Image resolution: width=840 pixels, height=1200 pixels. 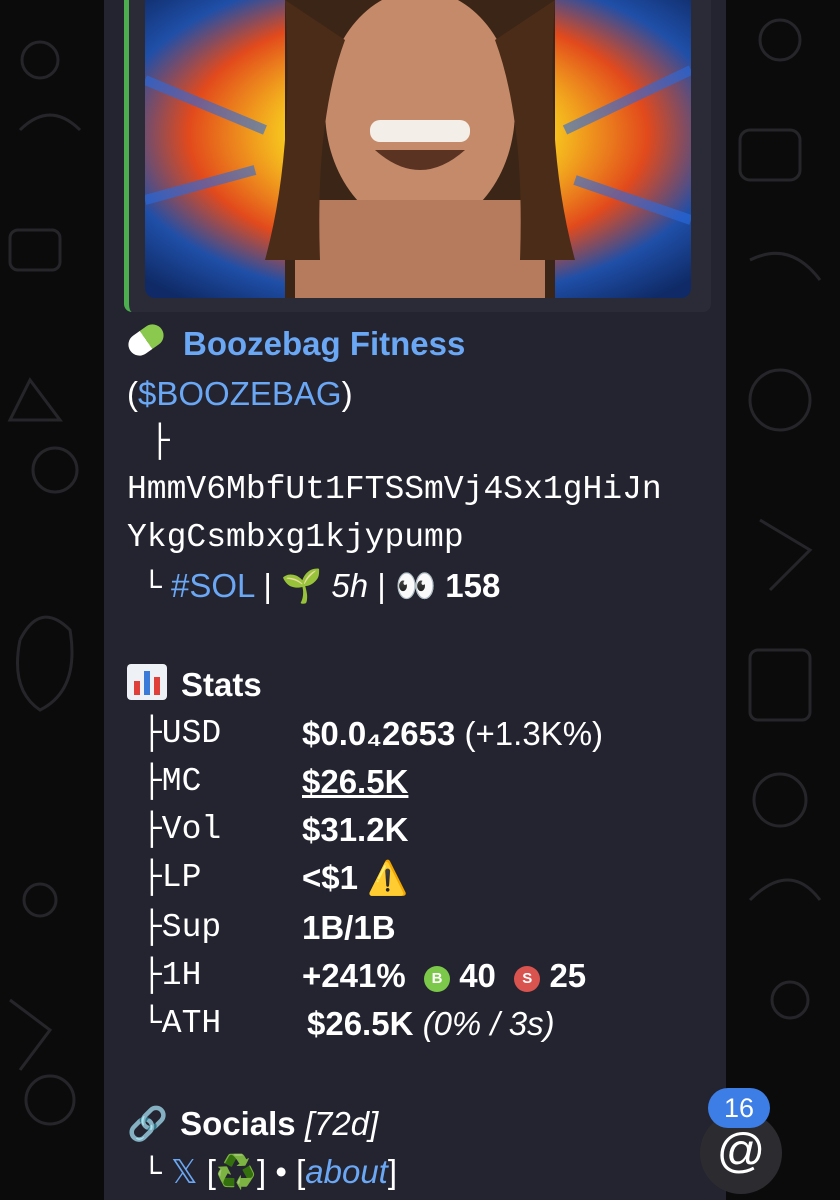 I want to click on recycle-icon: ♻️, so click(x=236, y=1171).